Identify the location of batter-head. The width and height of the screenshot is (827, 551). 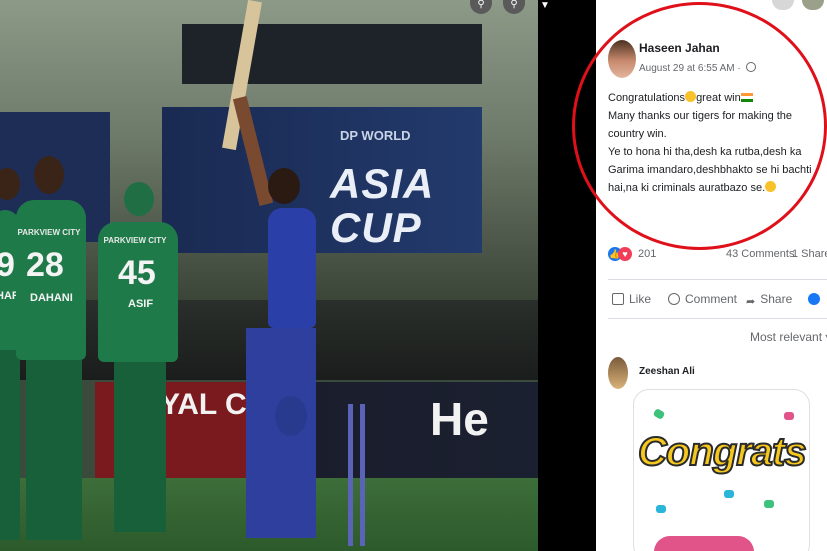
(284, 186).